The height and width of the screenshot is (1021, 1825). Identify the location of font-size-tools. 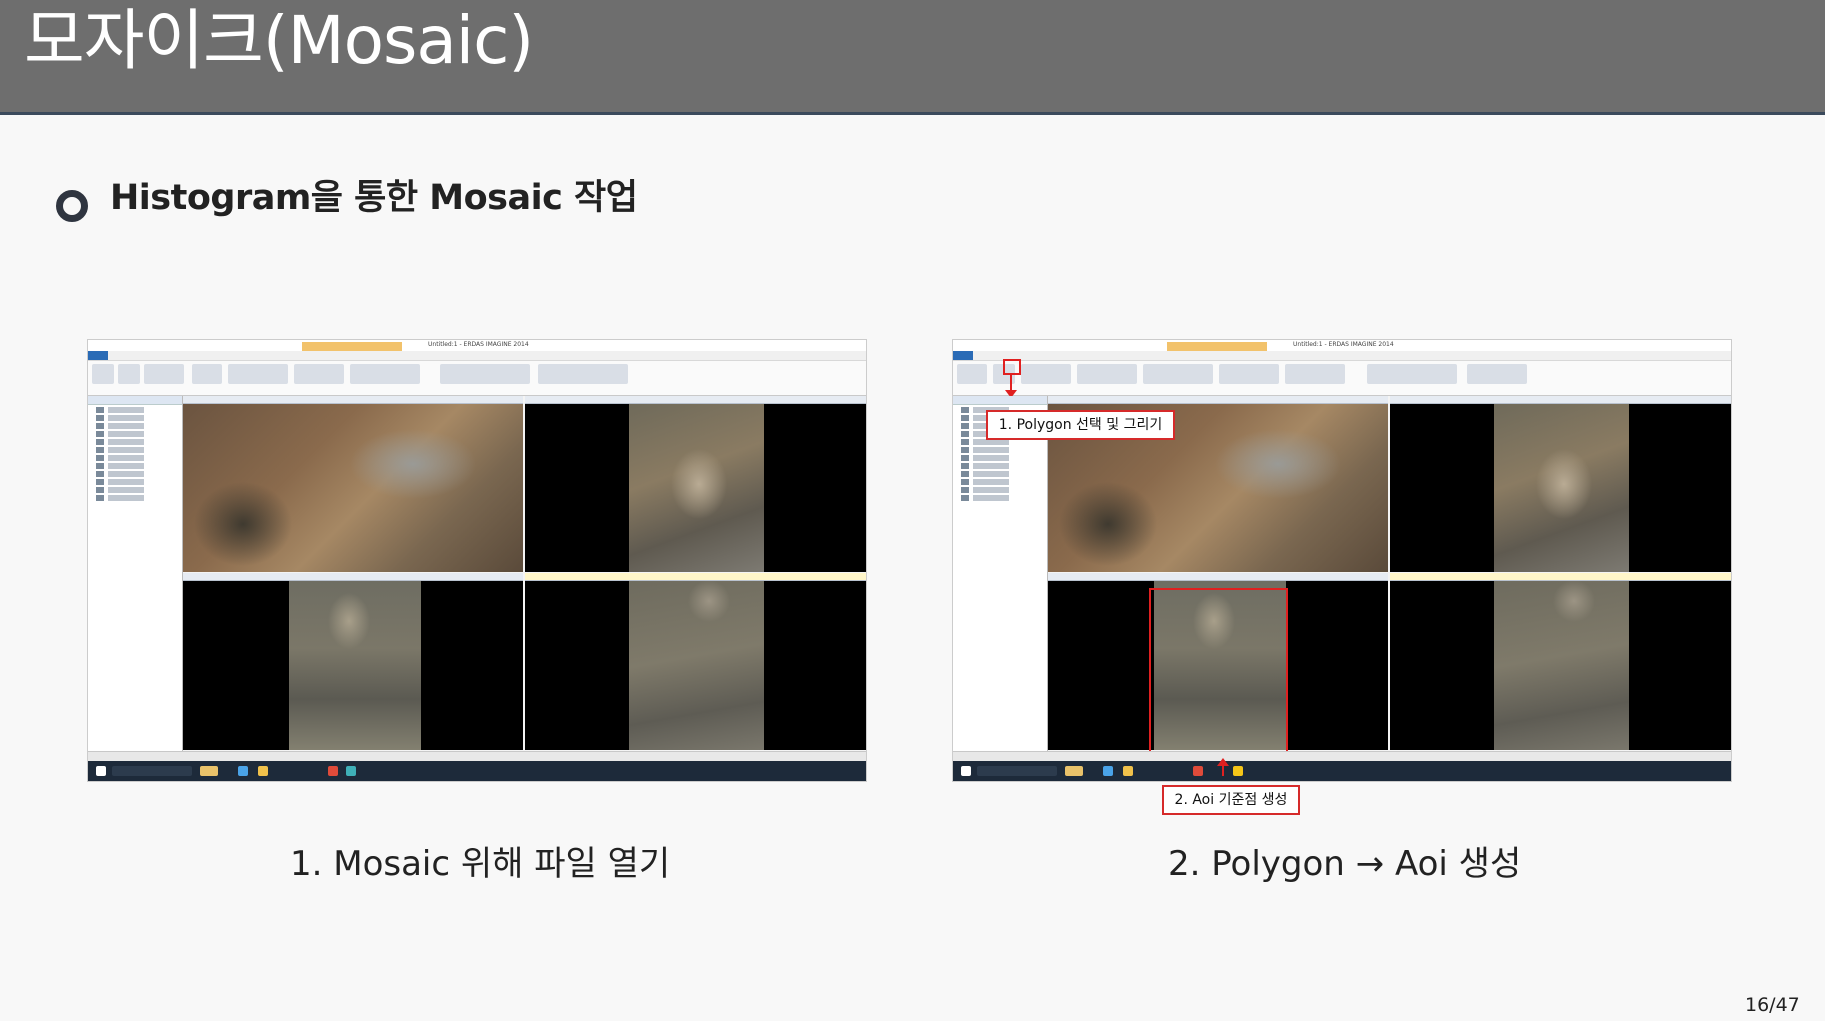
(1315, 374).